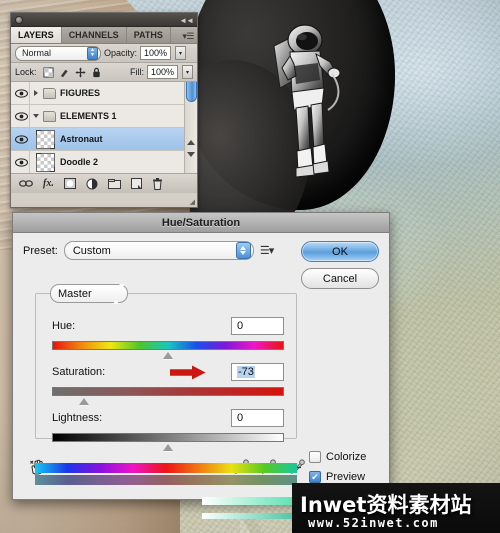 The width and height of the screenshot is (500, 533). Describe the element at coordinates (104, 20) in the screenshot. I see `panel-titlebar: ◄◄` at that location.